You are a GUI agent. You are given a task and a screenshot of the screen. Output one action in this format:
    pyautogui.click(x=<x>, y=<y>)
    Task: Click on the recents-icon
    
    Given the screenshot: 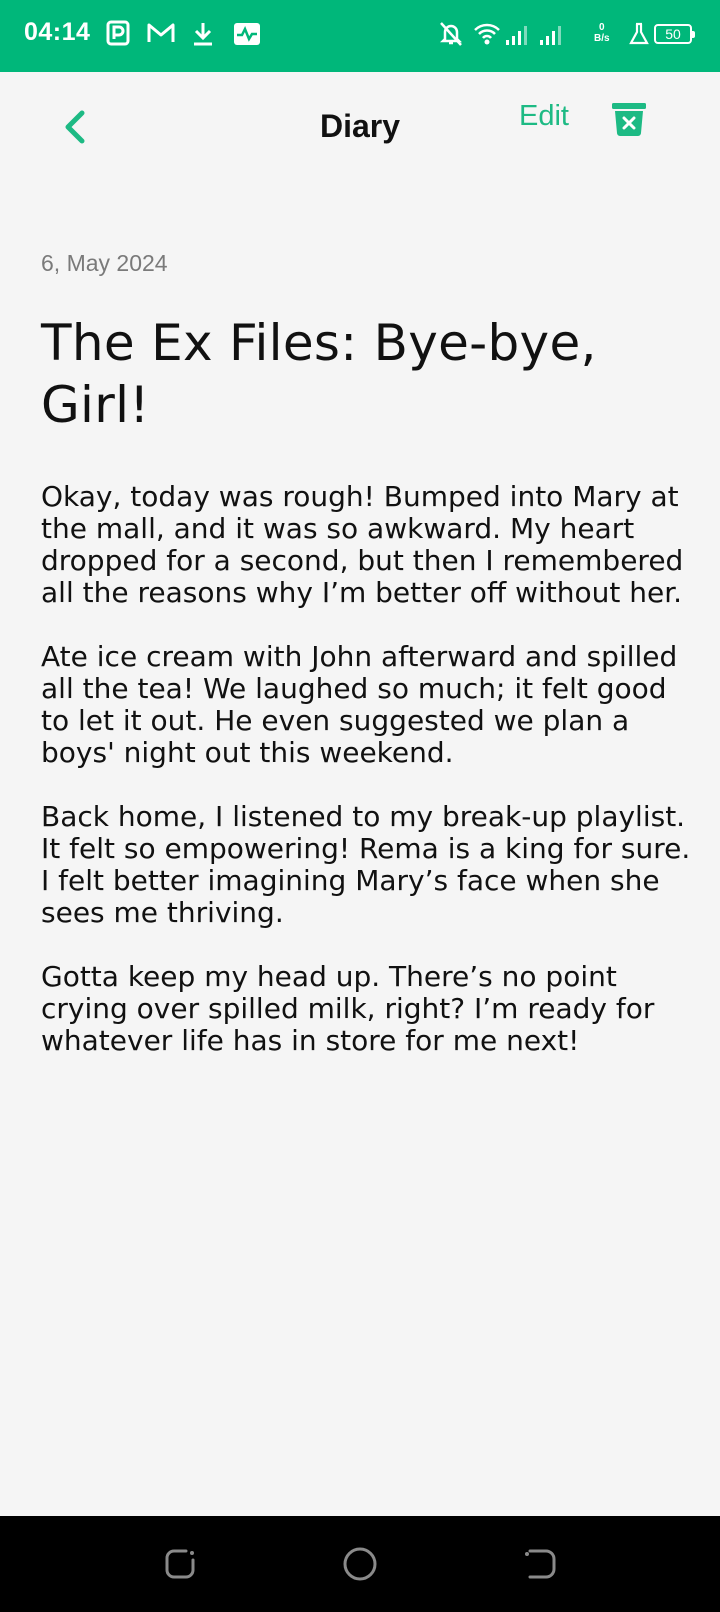 What is the action you would take?
    pyautogui.click(x=180, y=1564)
    